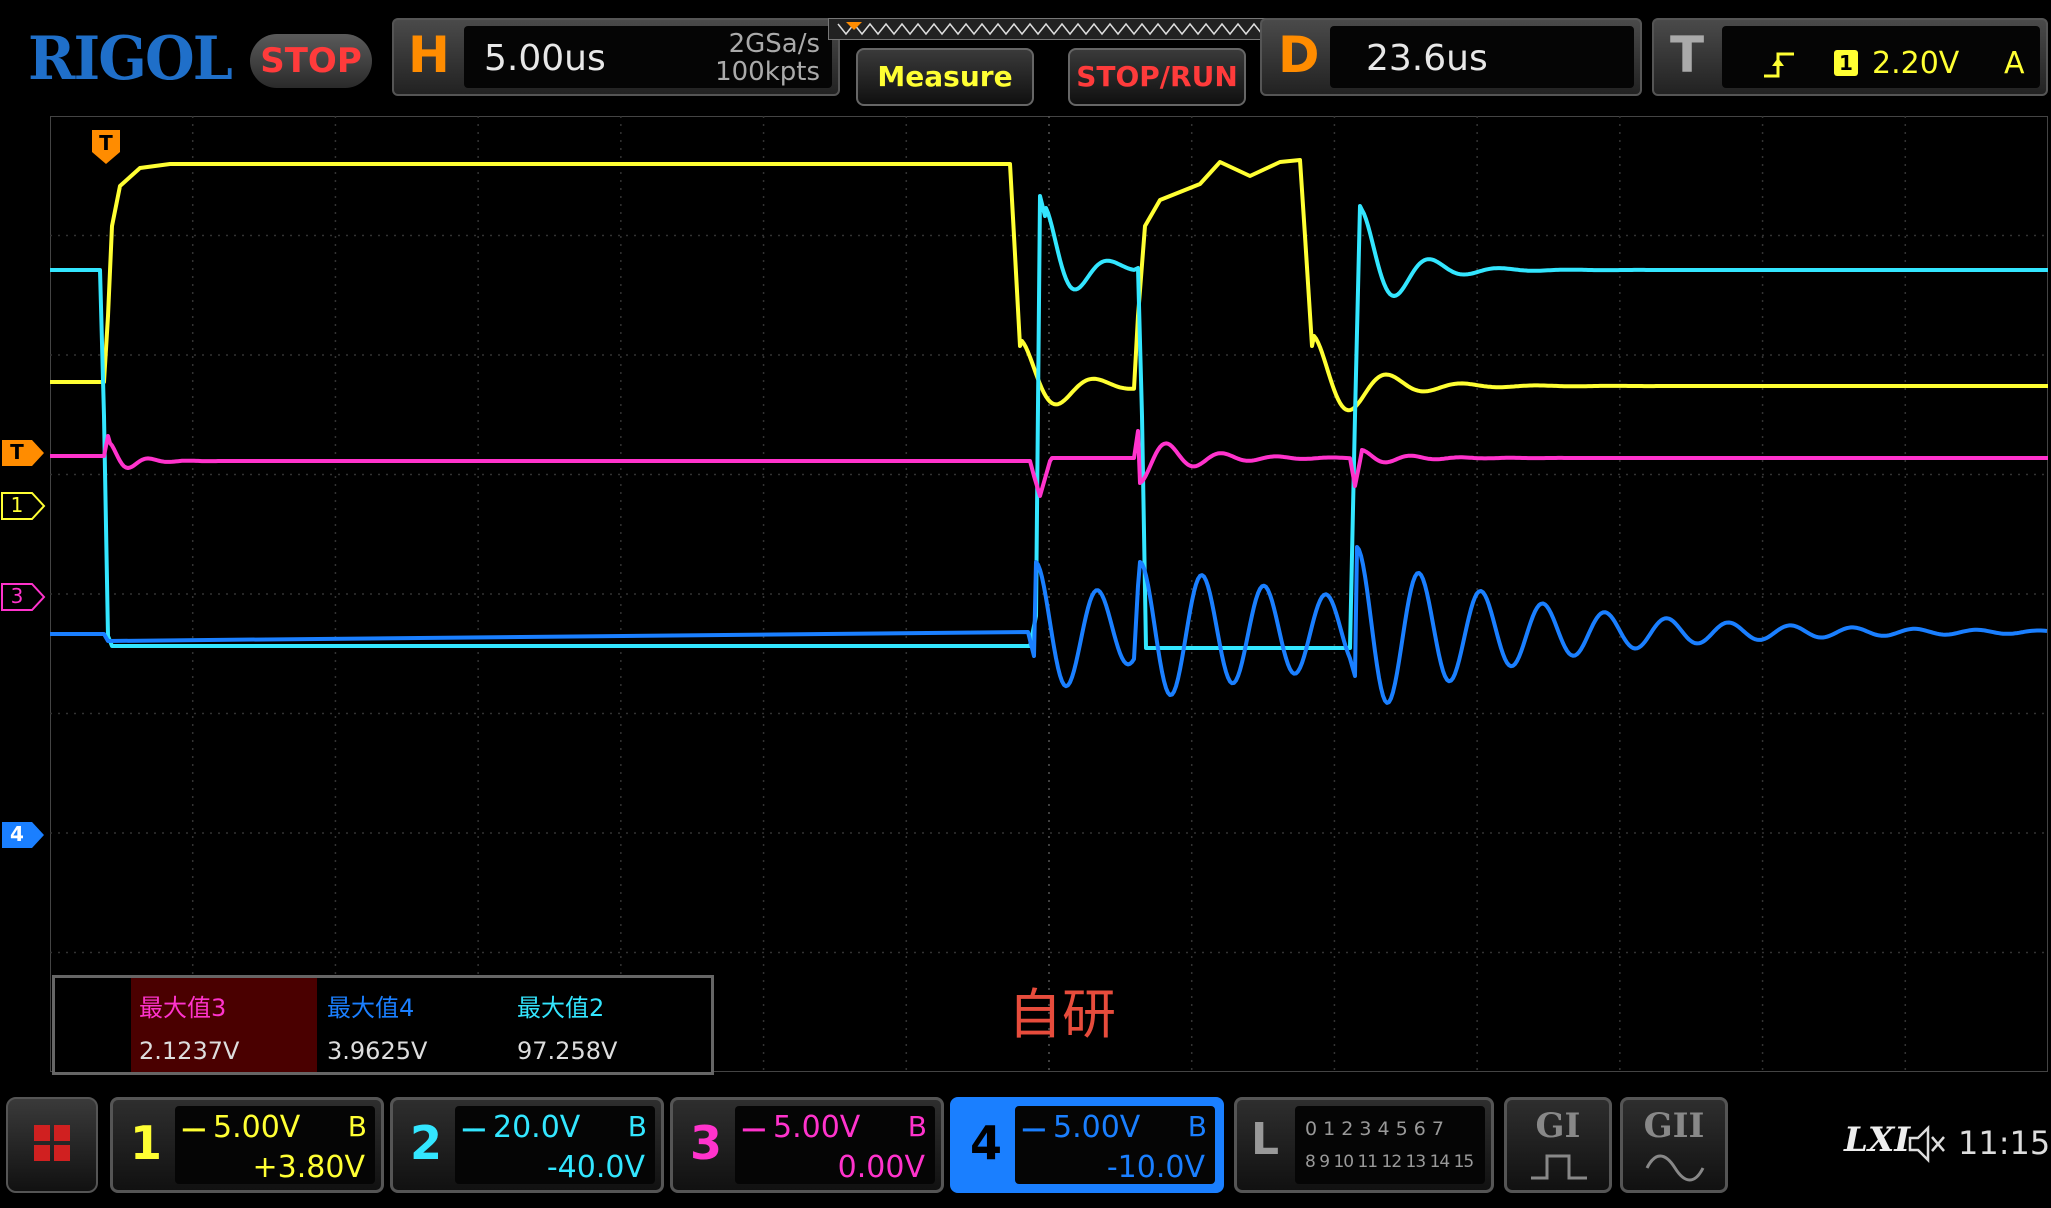 The width and height of the screenshot is (2051, 1208). I want to click on measurement-item: 最大值4 3.9625V, so click(412, 1025).